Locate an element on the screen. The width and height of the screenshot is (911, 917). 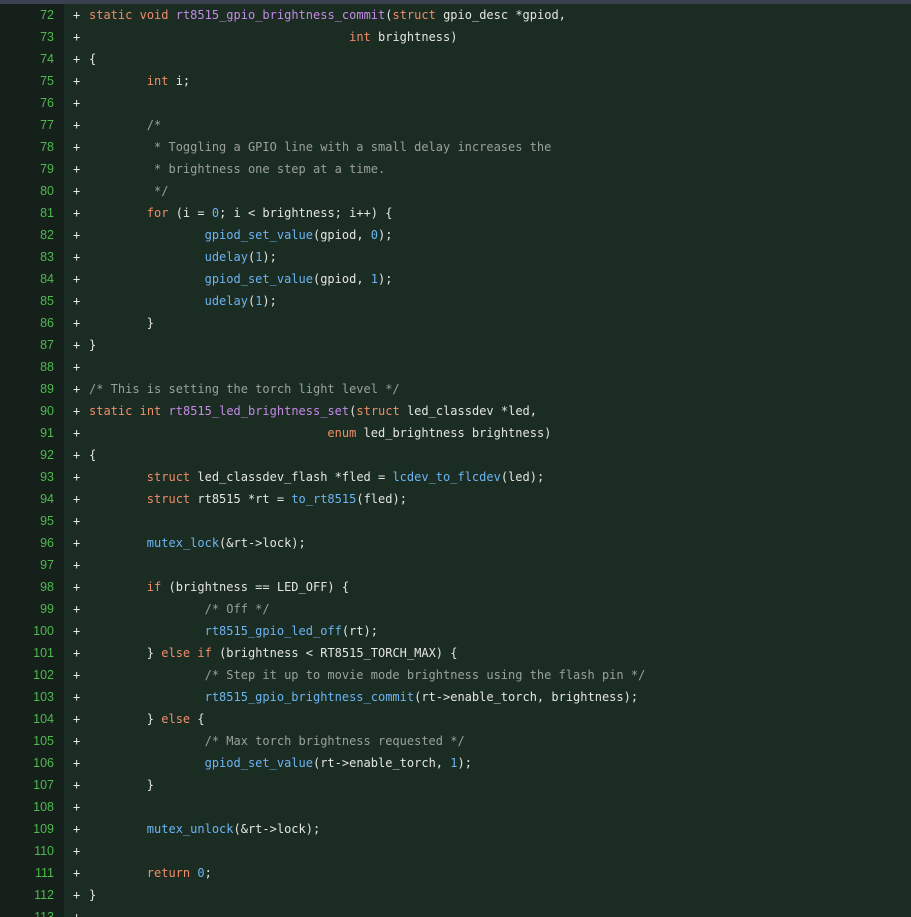
line-number: 95 is located at coordinates (32, 521).